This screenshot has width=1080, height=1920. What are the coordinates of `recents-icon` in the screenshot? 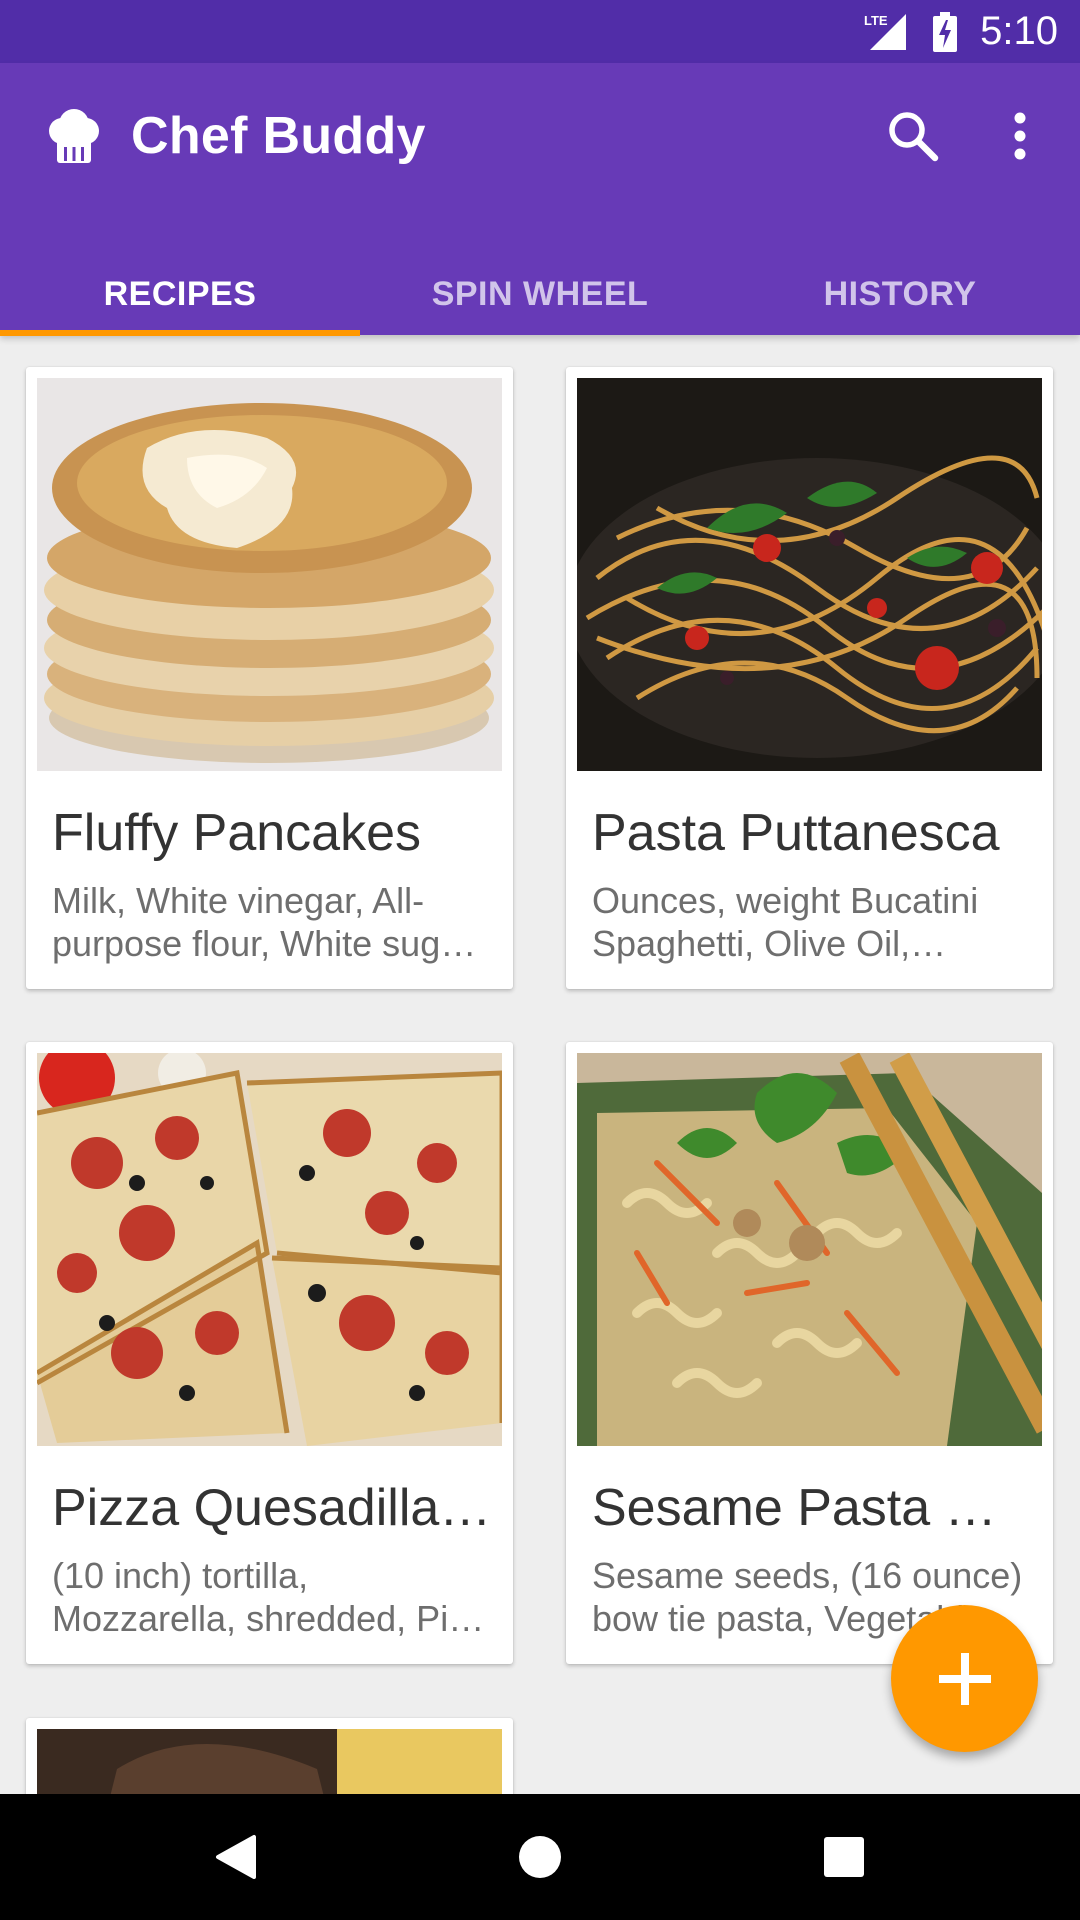 It's located at (844, 1857).